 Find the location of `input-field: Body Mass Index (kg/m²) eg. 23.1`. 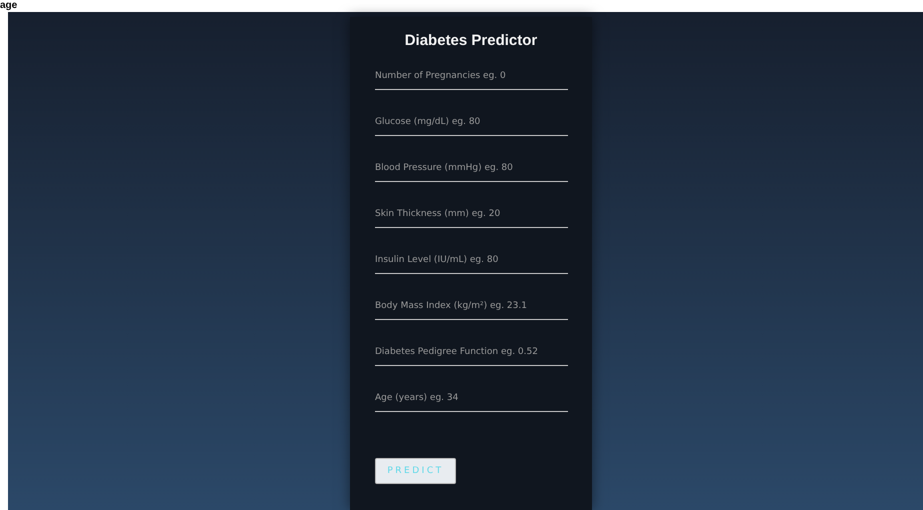

input-field: Body Mass Index (kg/m²) eg. 23.1 is located at coordinates (471, 306).